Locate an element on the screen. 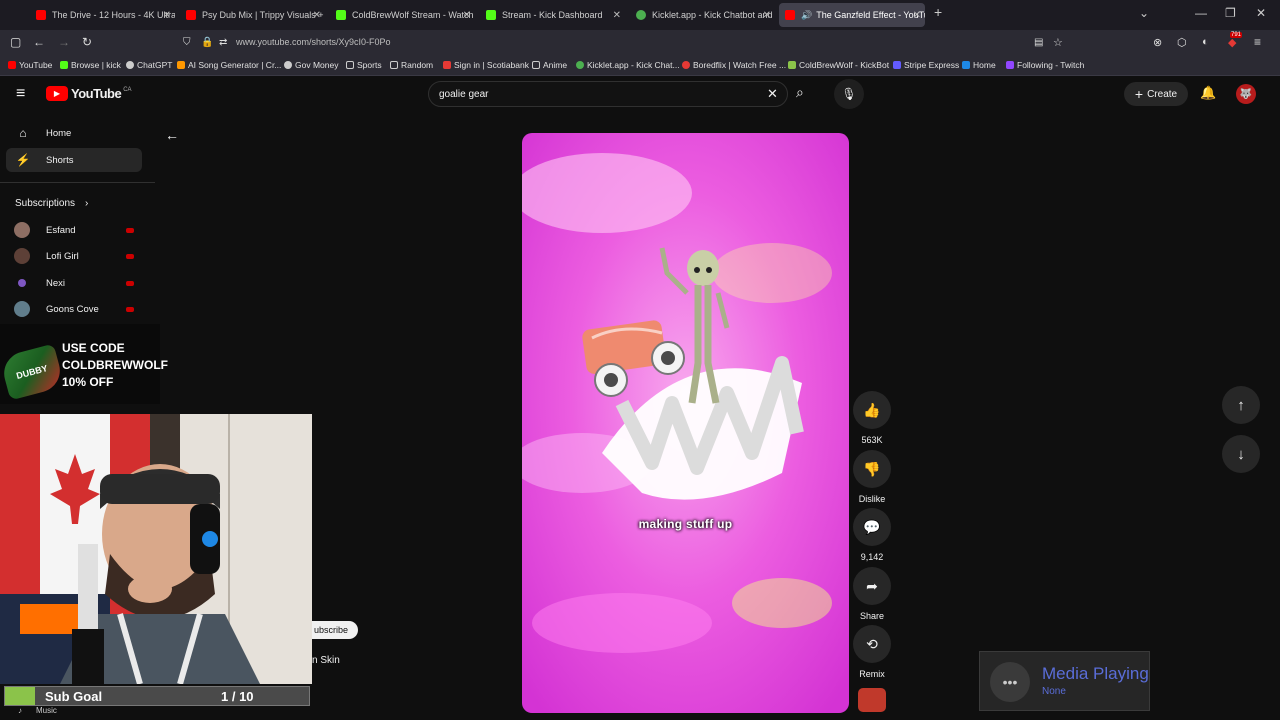 Image resolution: width=1280 pixels, height=720 pixels. tab-5-active: 🔊 The Ganzfeld Effect - YouTu ✕ is located at coordinates (852, 15).